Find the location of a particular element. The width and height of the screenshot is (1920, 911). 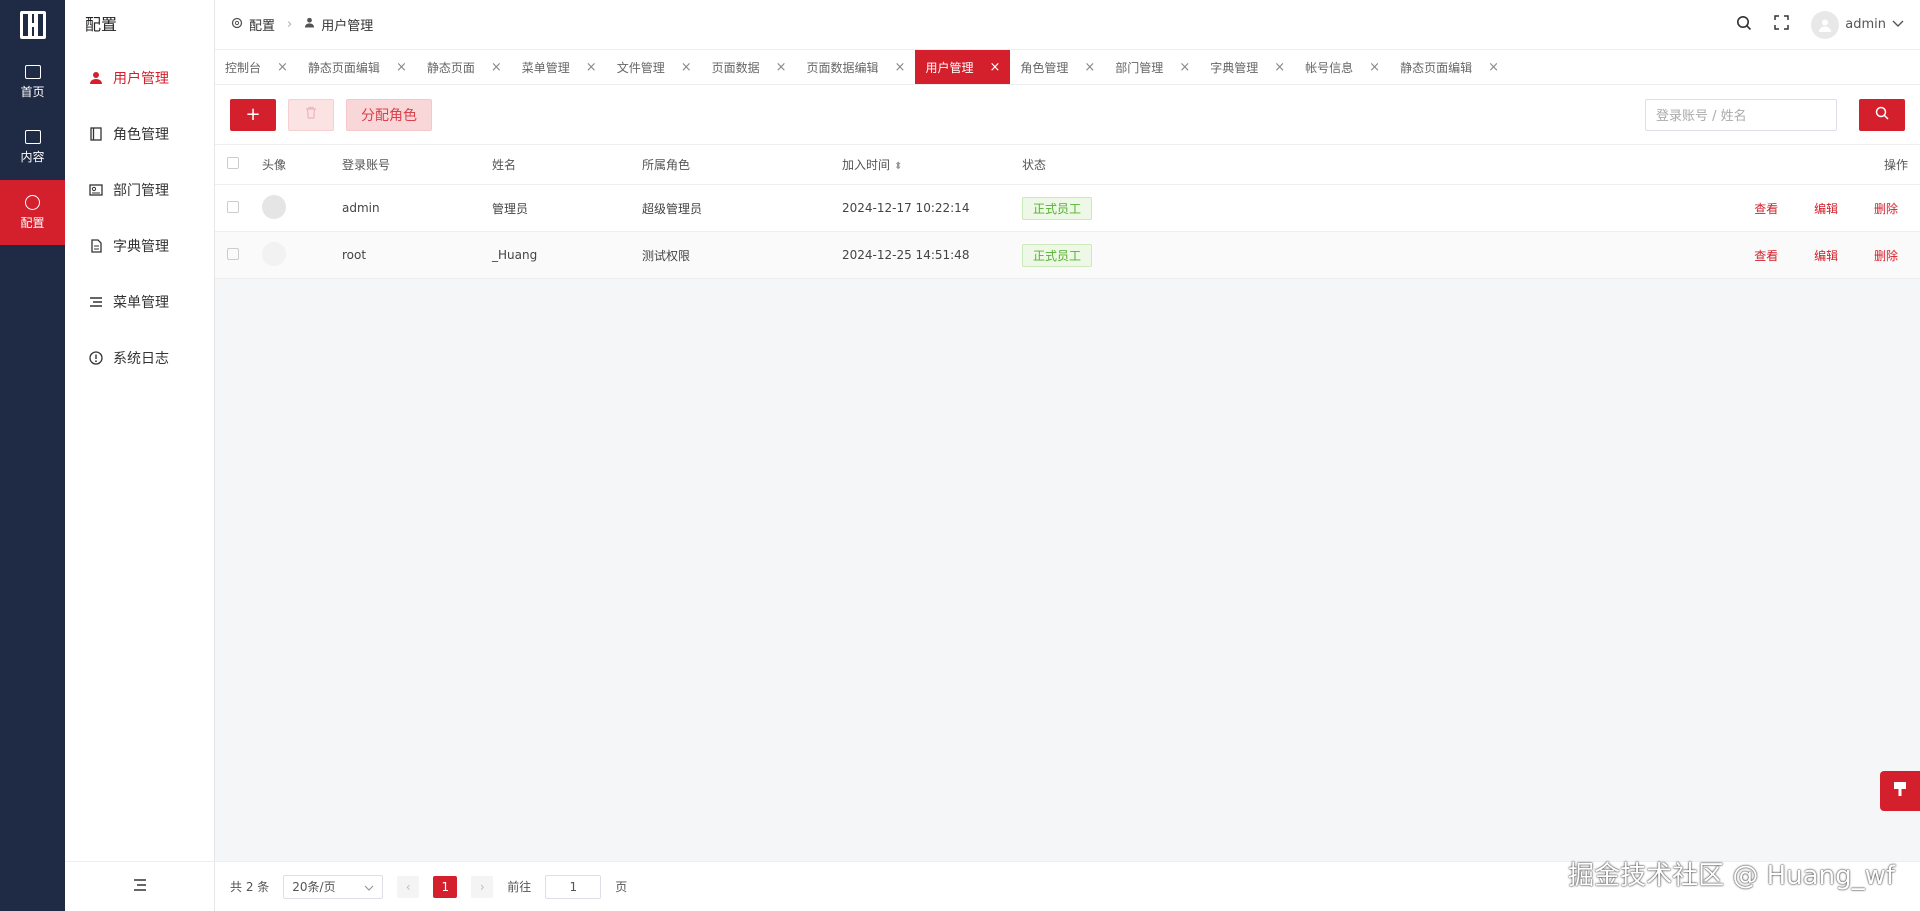

fullscreen-icon is located at coordinates (1782, 24).